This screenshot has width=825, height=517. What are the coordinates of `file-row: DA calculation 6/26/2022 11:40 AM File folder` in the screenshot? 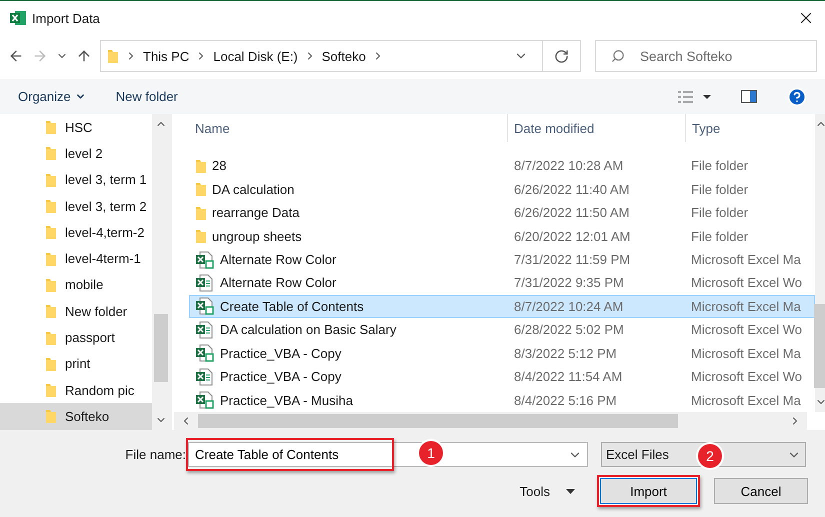 It's located at (502, 189).